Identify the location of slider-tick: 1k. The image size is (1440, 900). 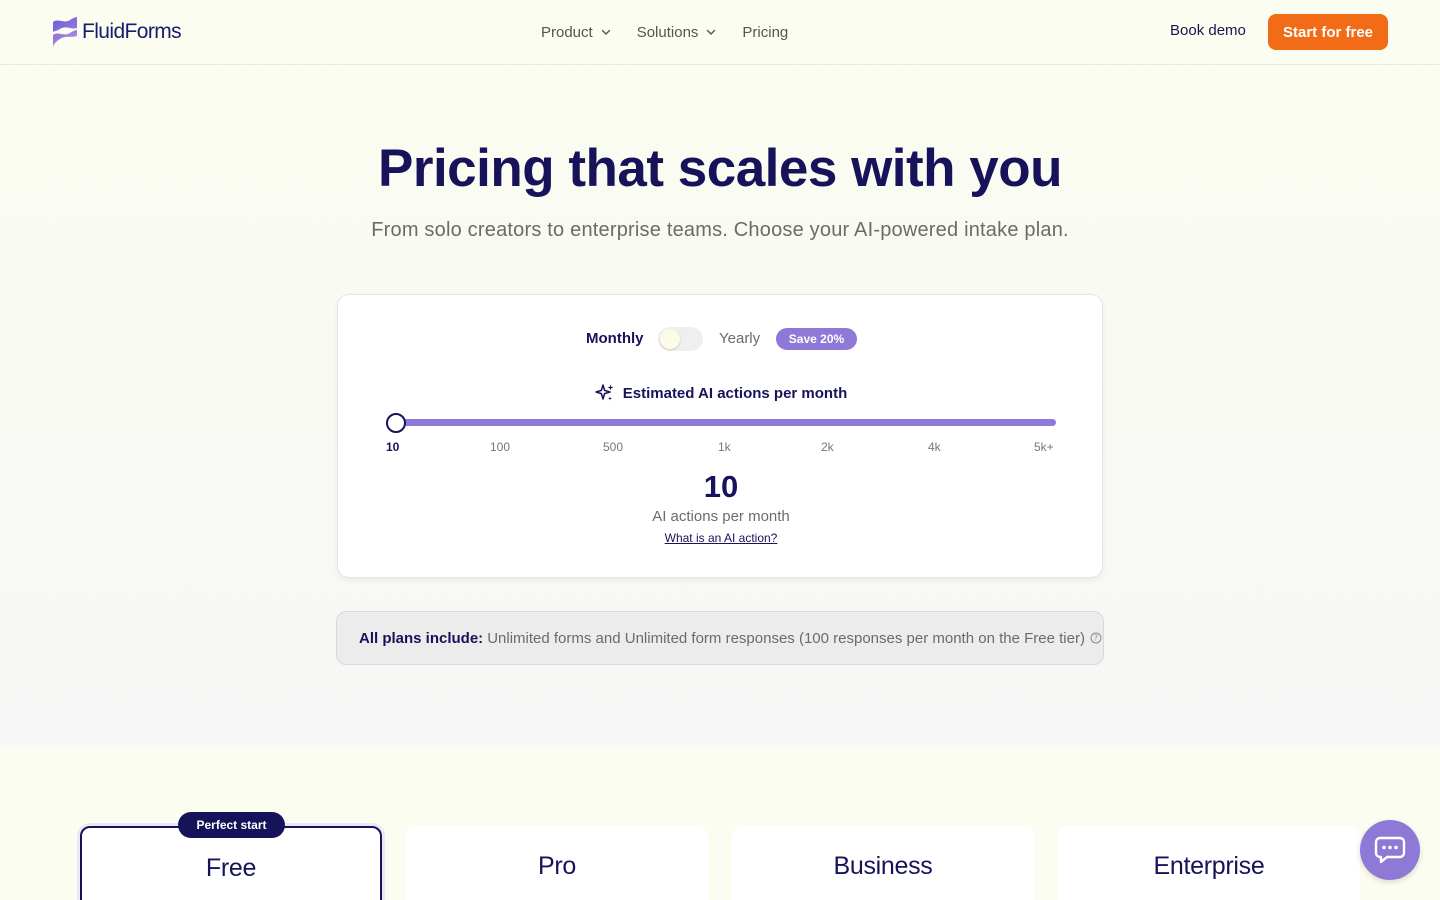
(724, 447).